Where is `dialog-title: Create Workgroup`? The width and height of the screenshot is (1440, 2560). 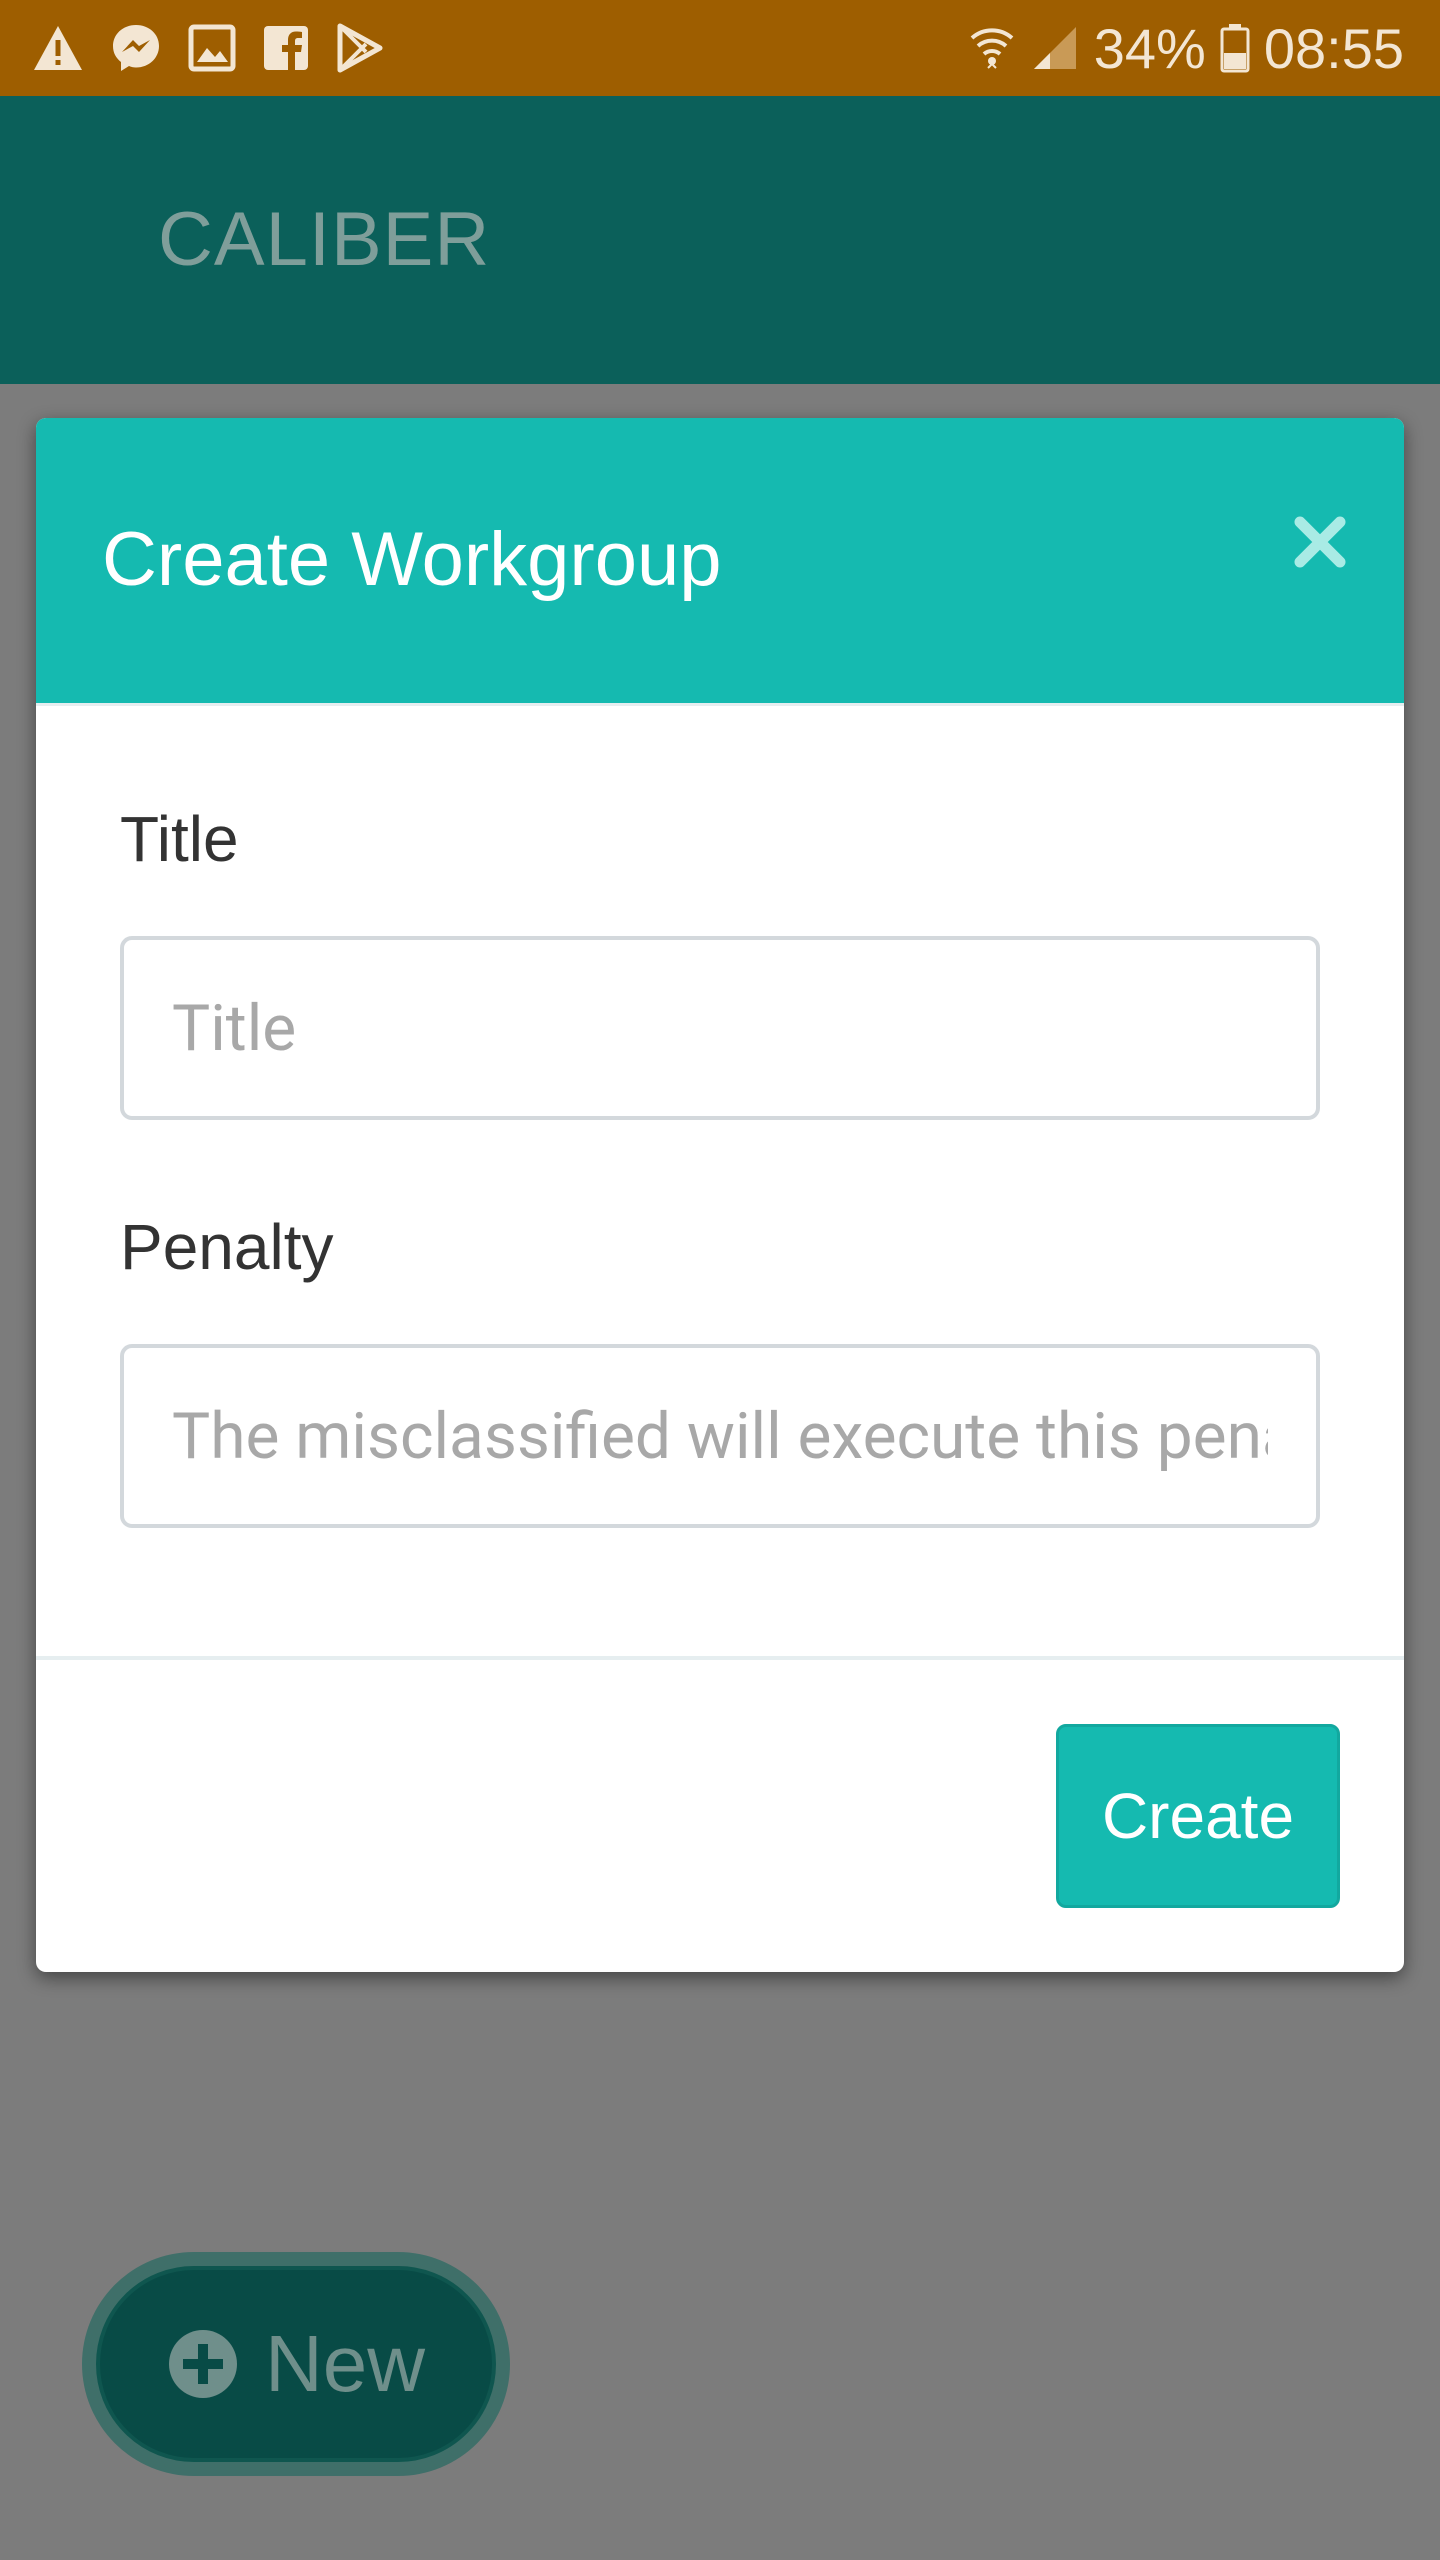 dialog-title: Create Workgroup is located at coordinates (412, 559).